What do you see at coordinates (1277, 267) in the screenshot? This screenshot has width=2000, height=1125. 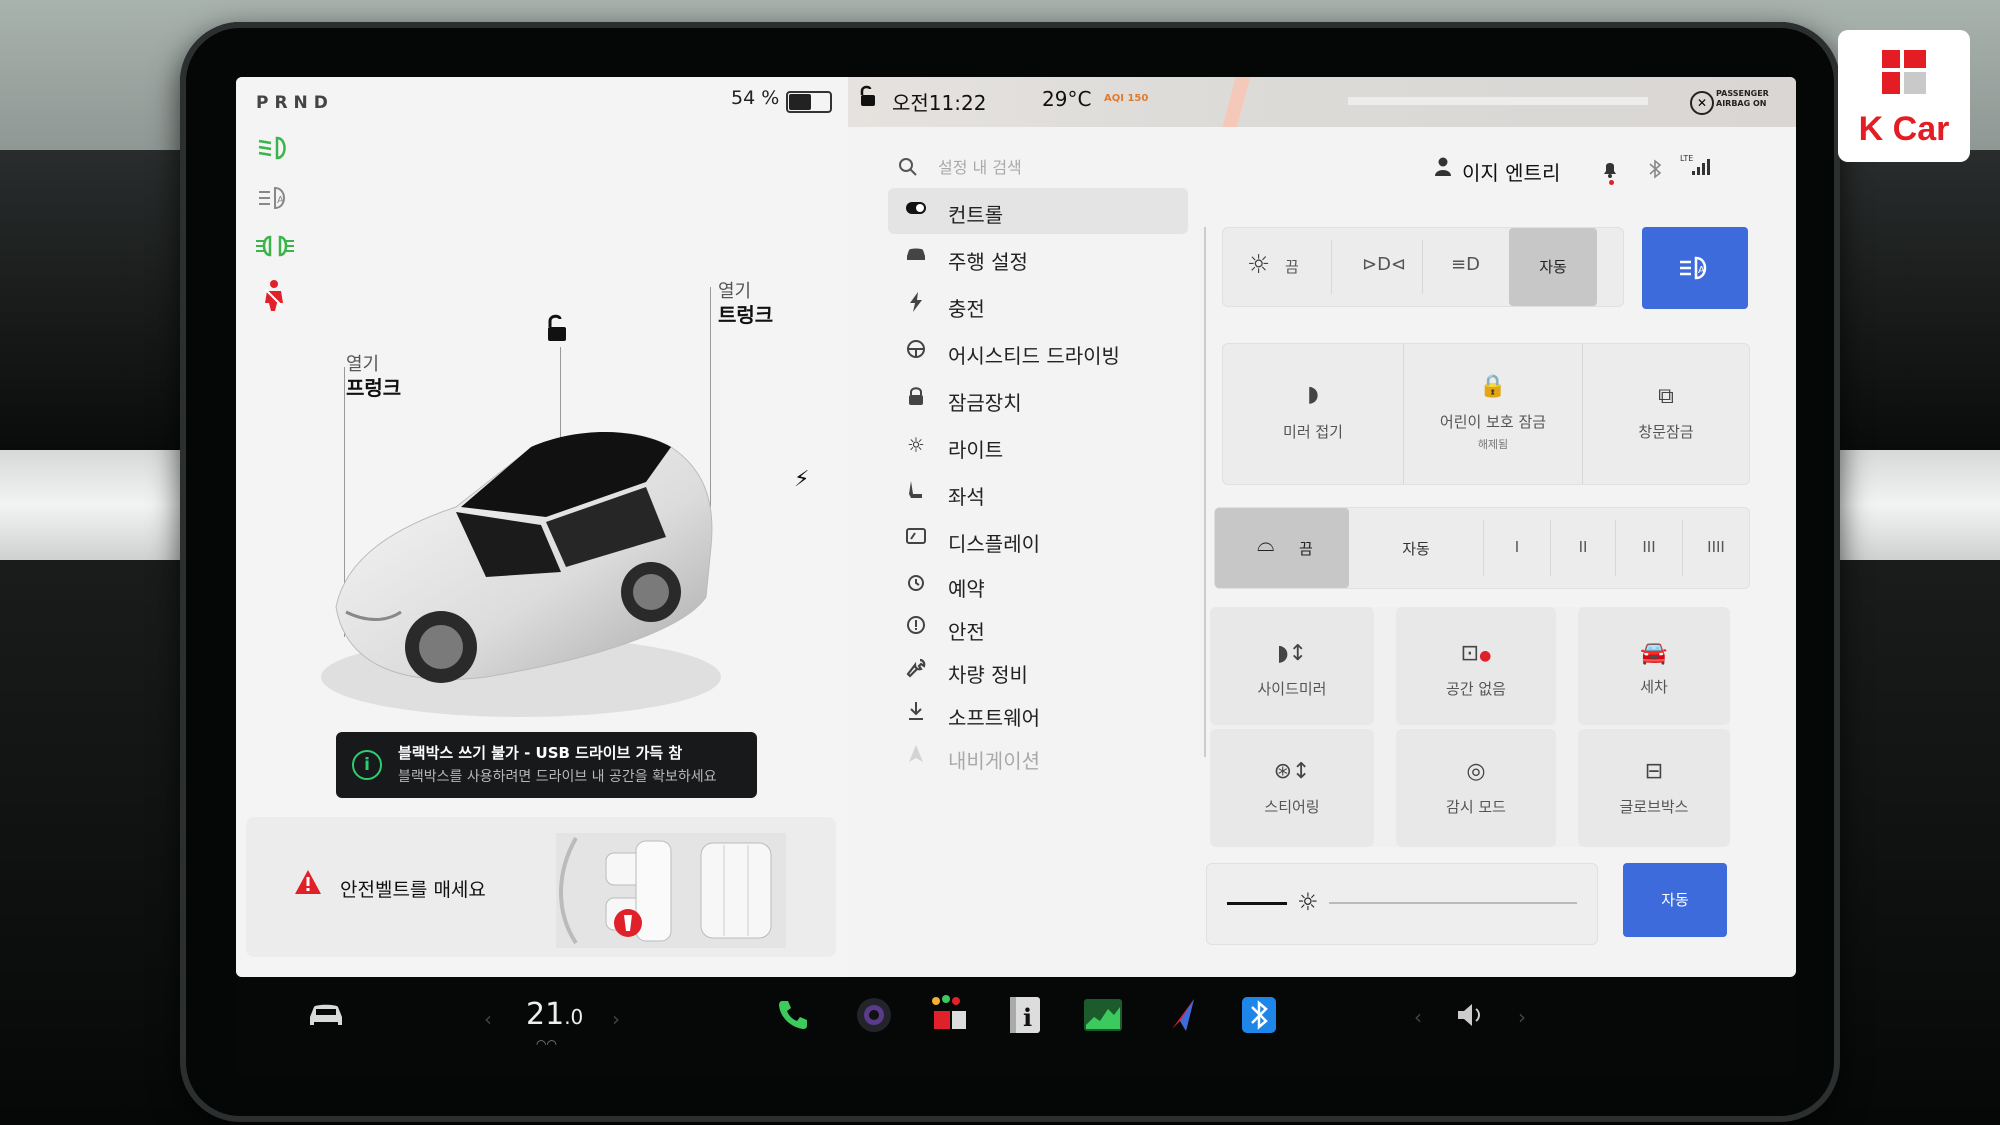 I see `lights-off-option: ☼ 끔` at bounding box center [1277, 267].